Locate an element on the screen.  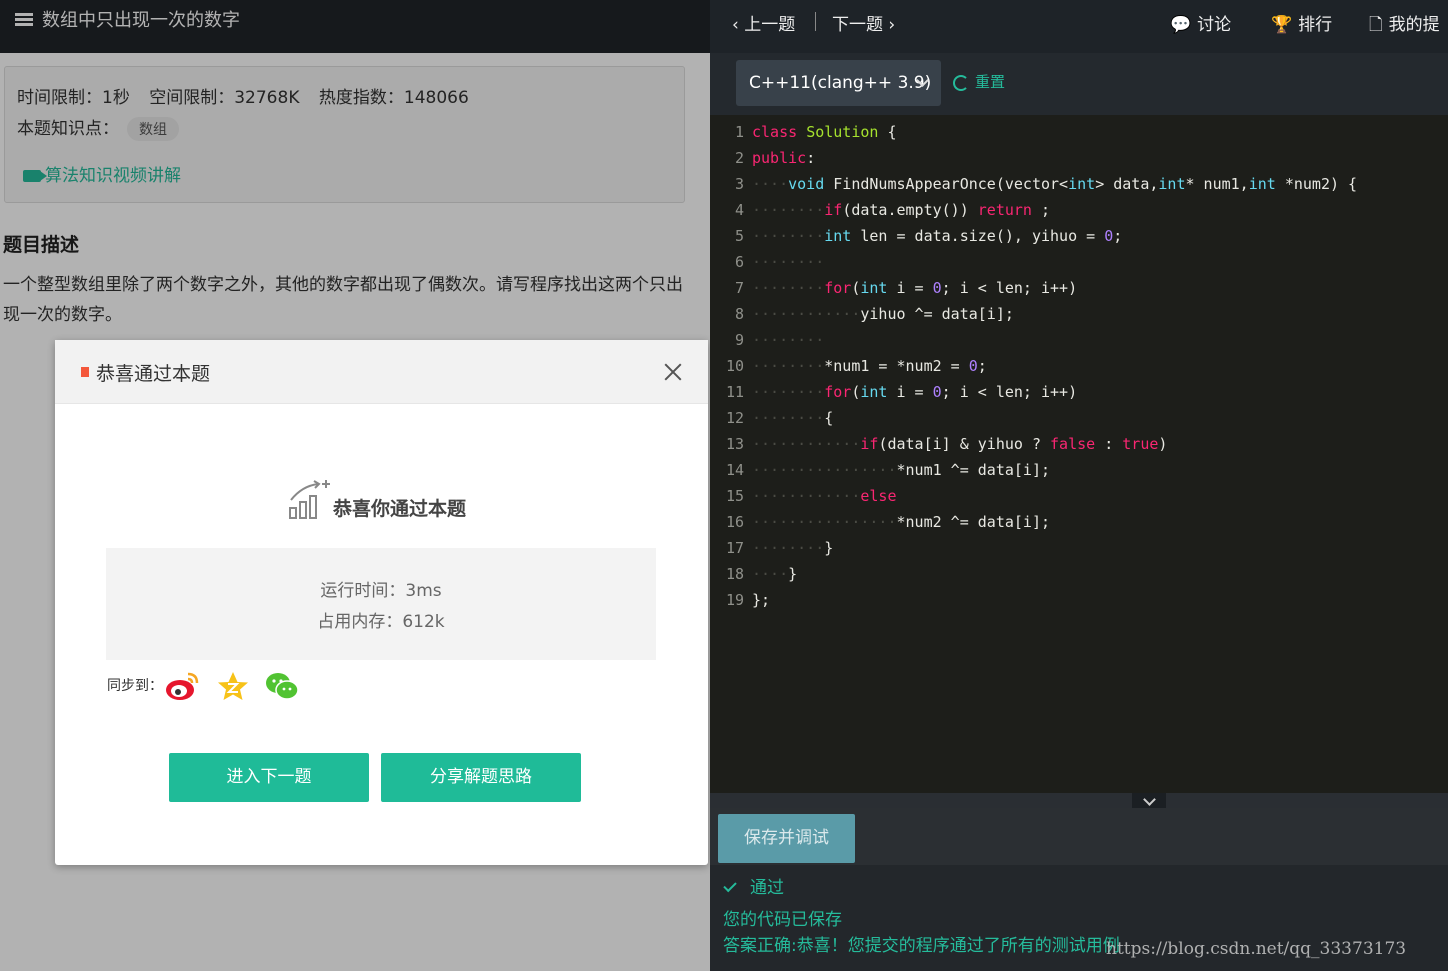
line-number: 2 is located at coordinates (739, 158).